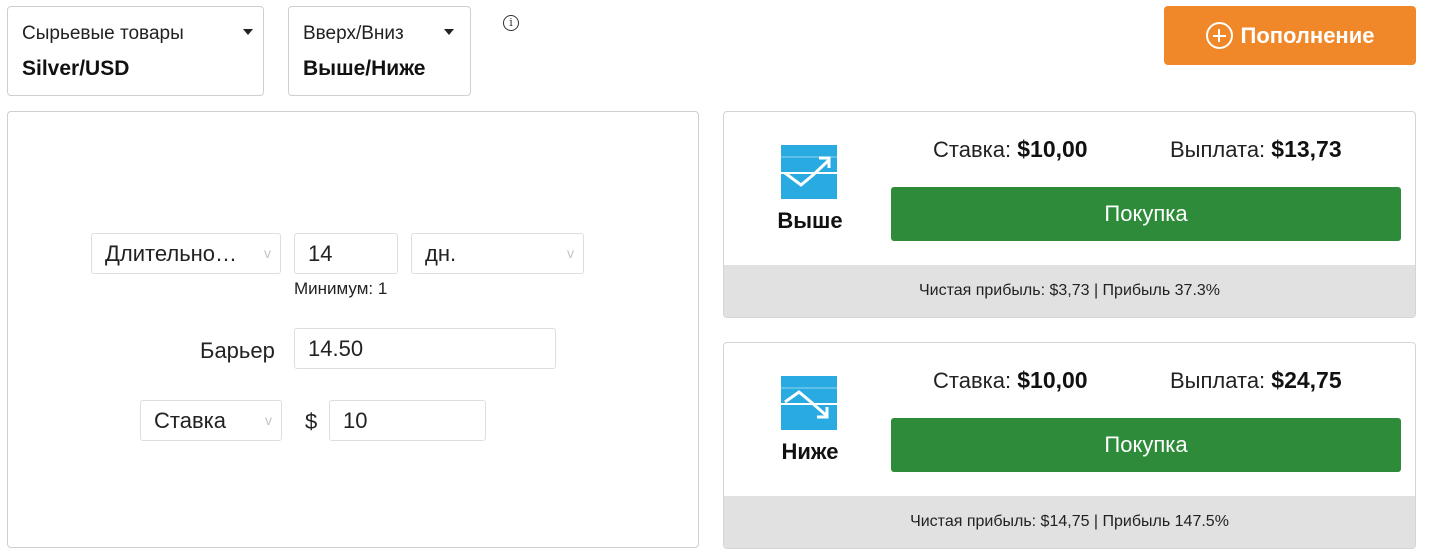 The width and height of the screenshot is (1430, 558). Describe the element at coordinates (1306, 380) in the screenshot. I see `payout-amount: $24,75` at that location.